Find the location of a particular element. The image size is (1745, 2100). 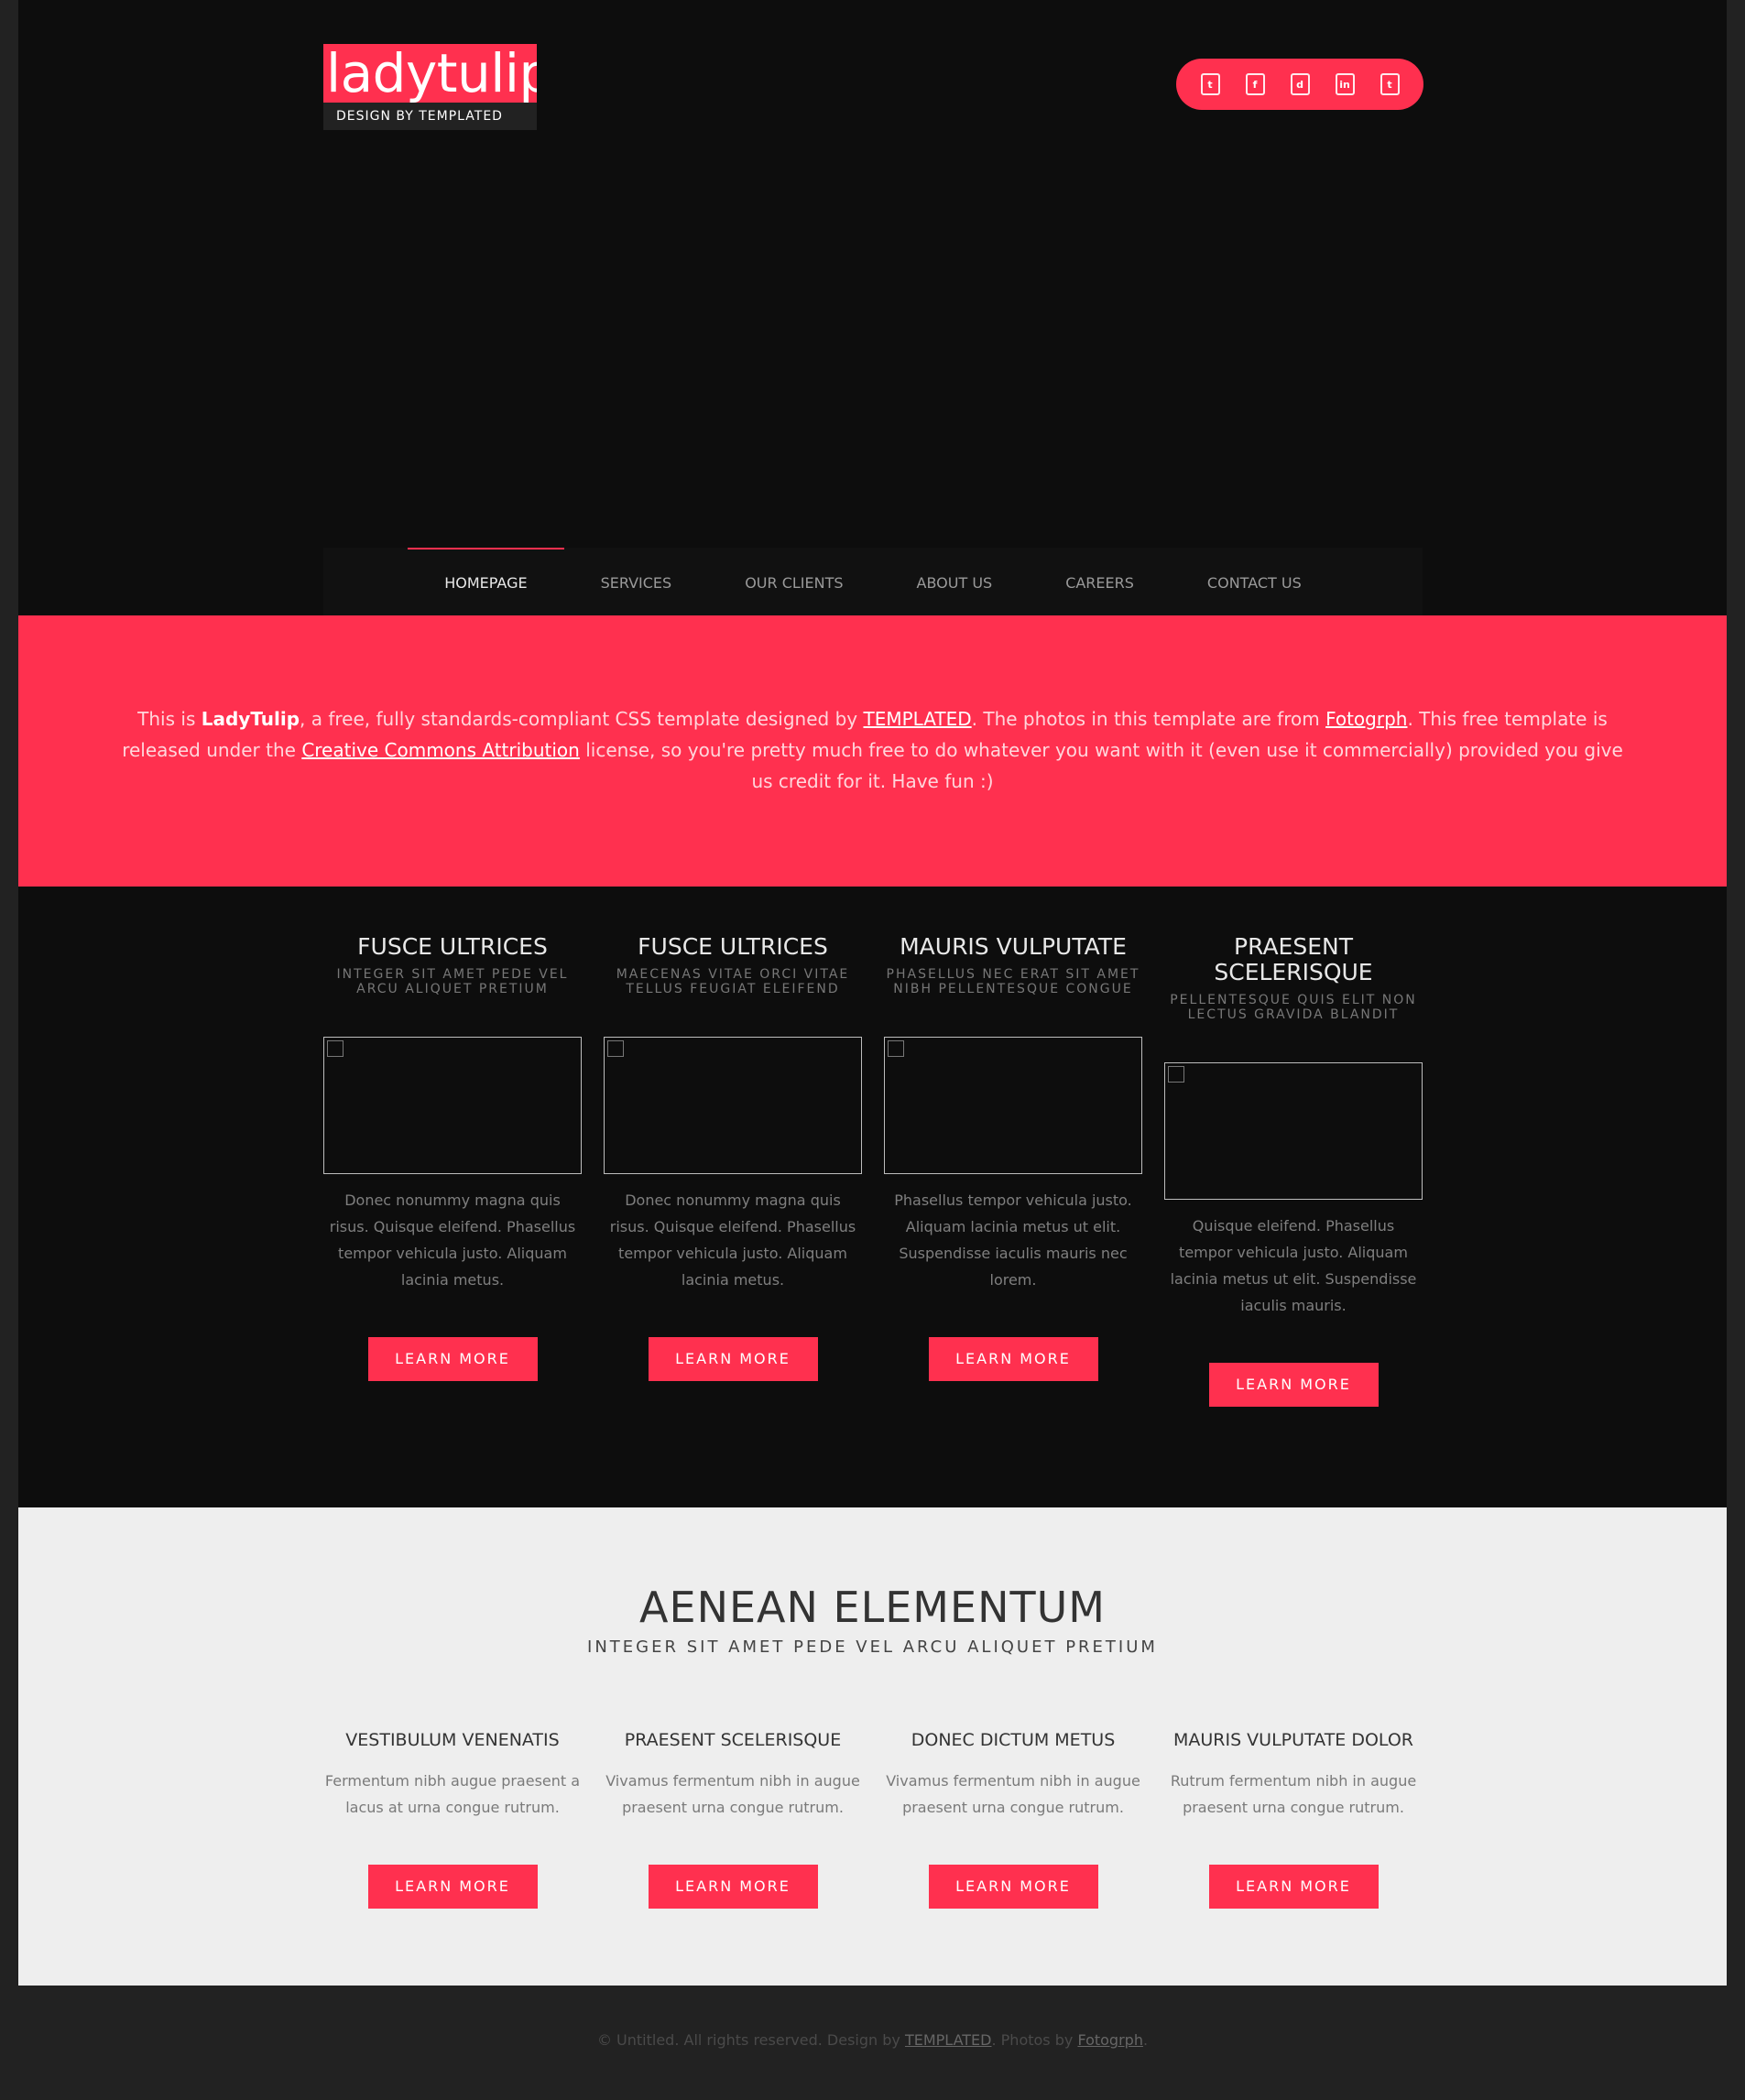

facebook-icon: f is located at coordinates (1255, 84).